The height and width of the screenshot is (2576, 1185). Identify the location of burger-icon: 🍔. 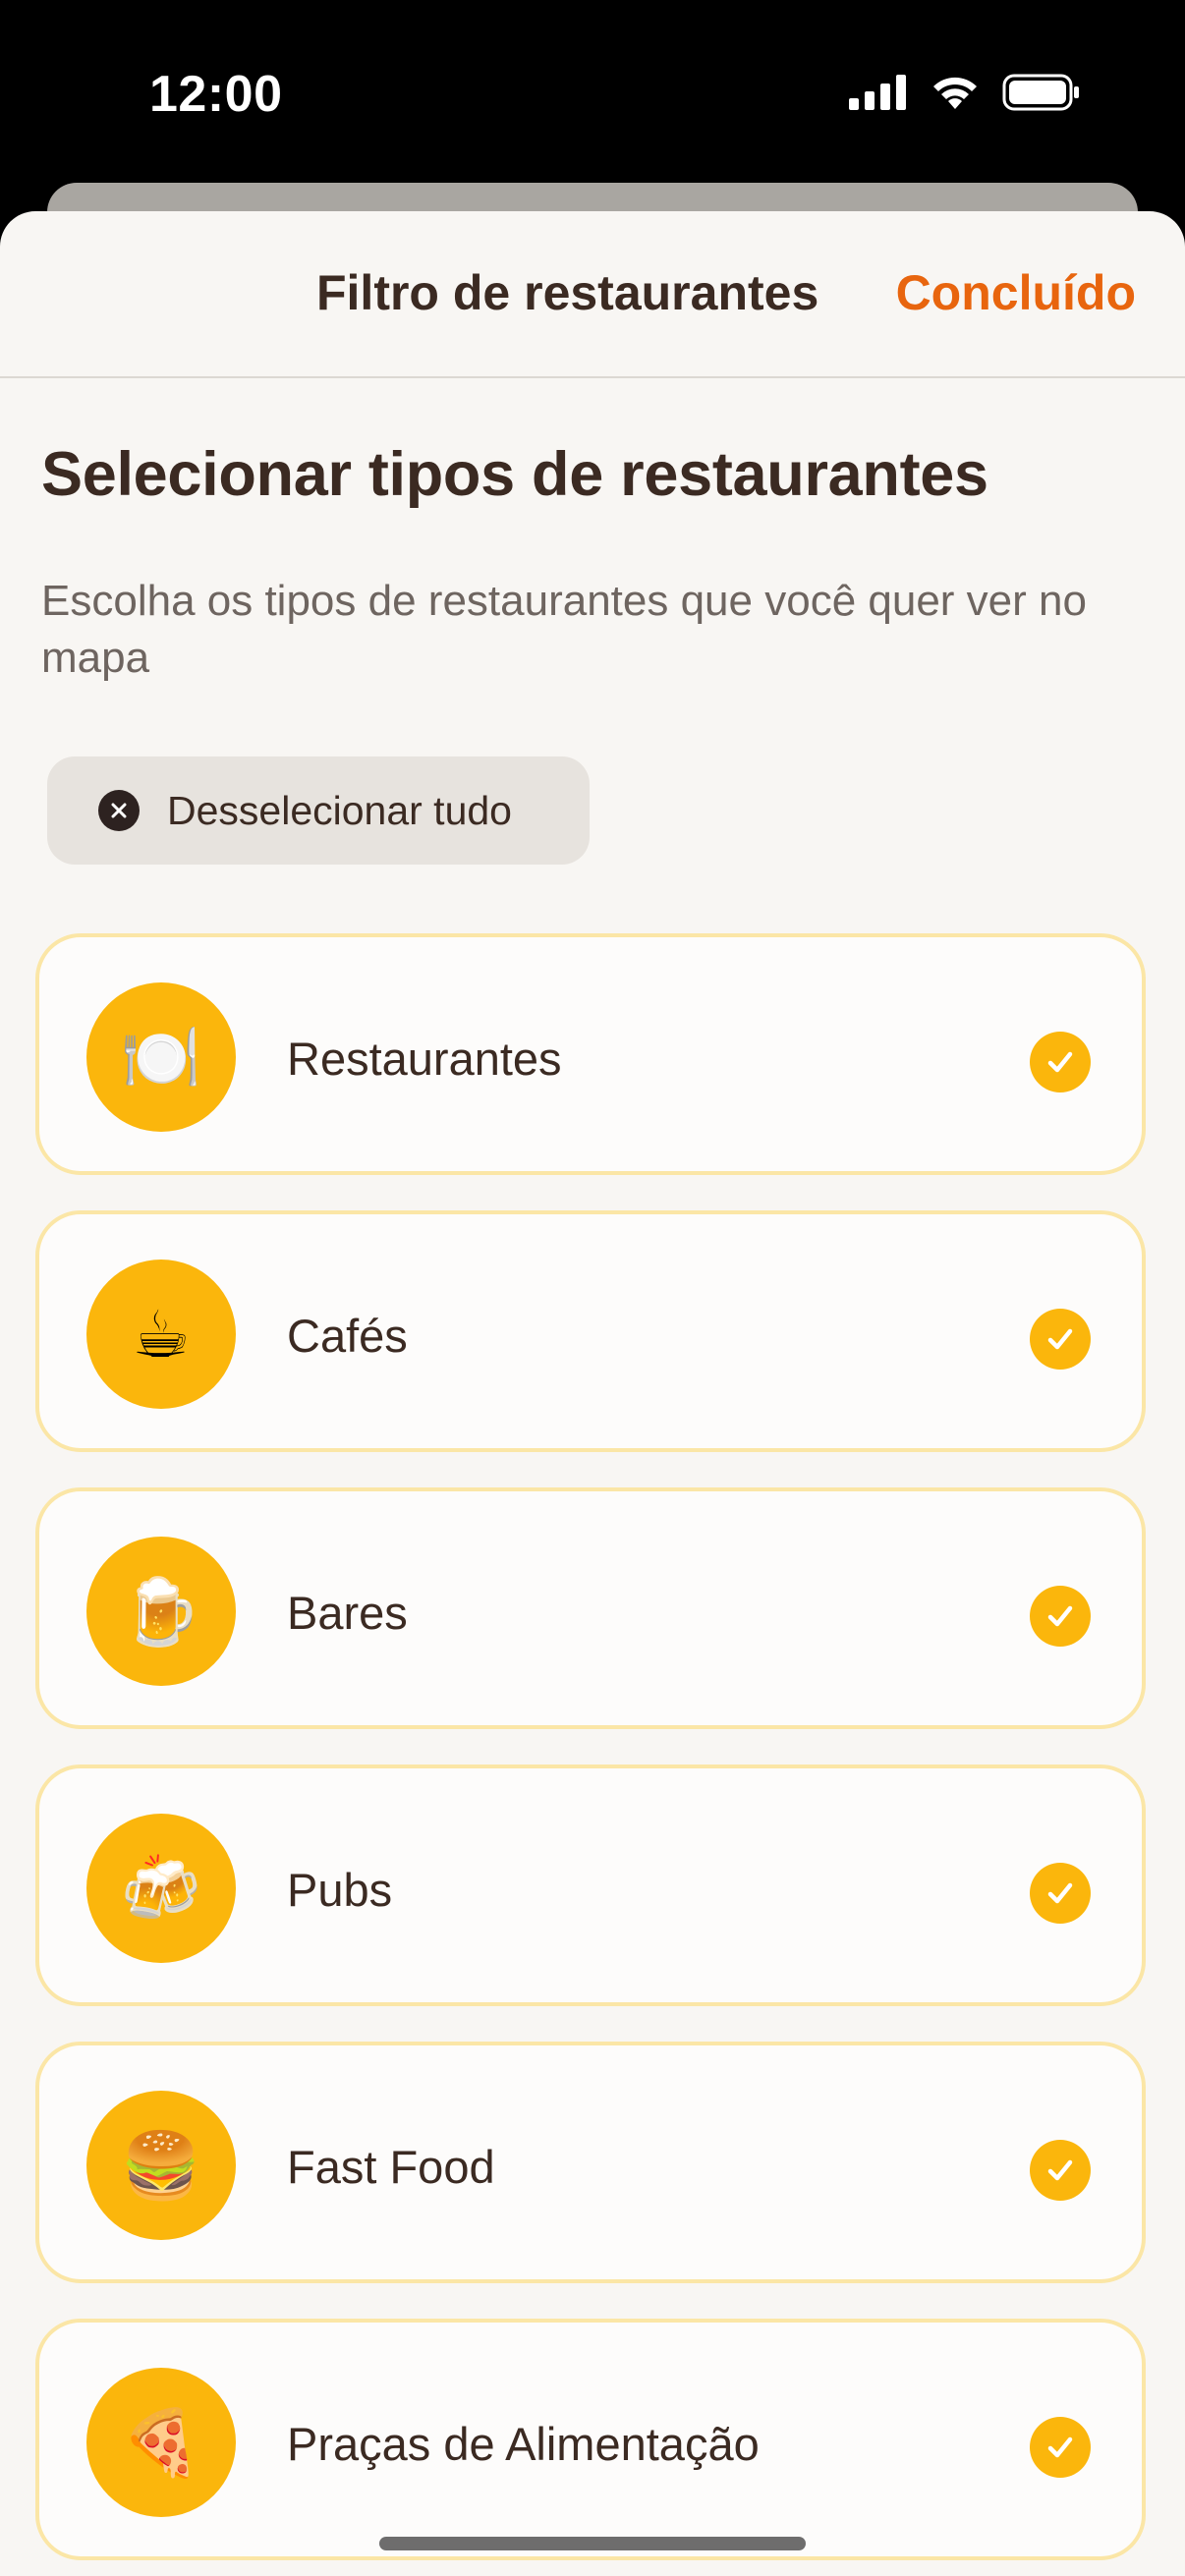
(161, 2165).